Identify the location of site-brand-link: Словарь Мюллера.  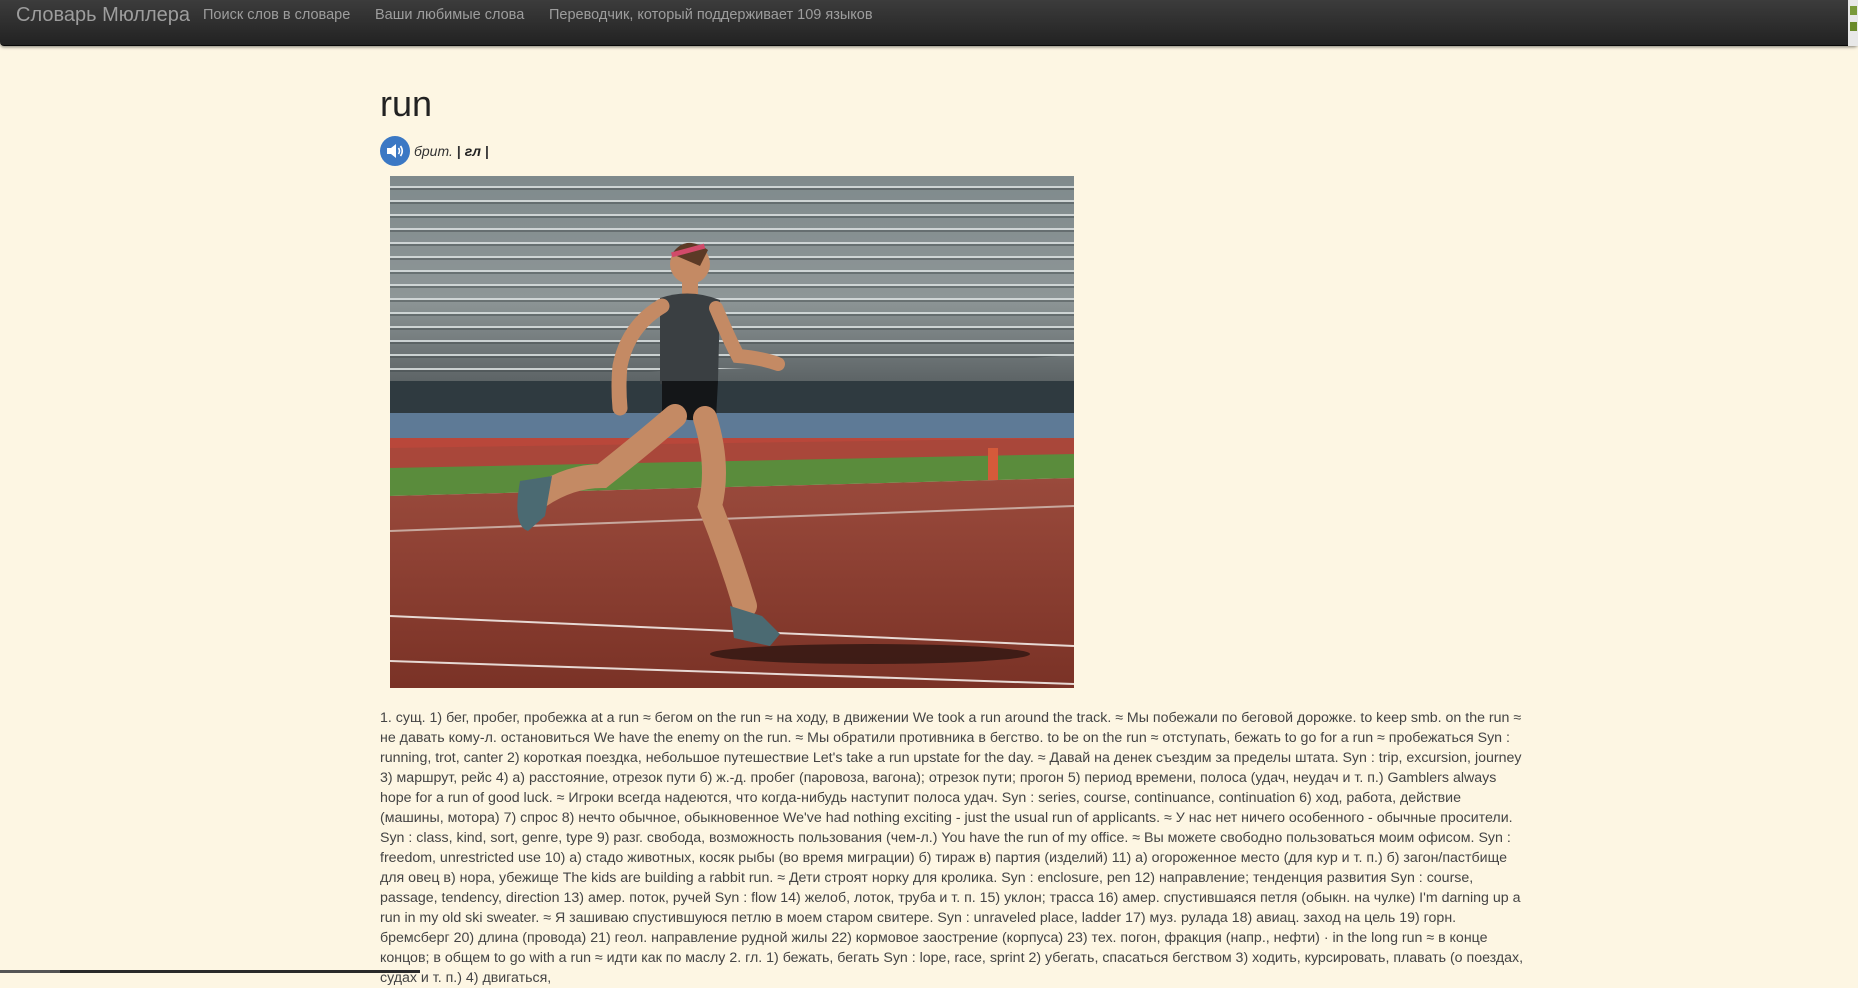
(103, 15).